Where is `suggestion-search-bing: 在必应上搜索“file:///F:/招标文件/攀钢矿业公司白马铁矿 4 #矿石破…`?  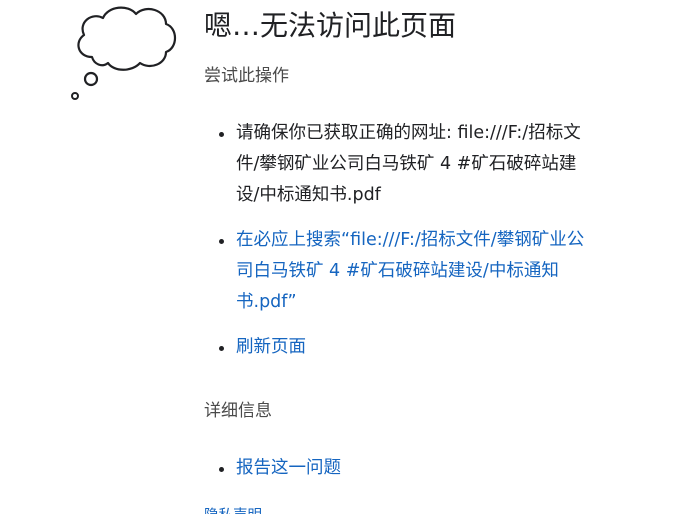 suggestion-search-bing: 在必应上搜索“file:///F:/招标文件/攀钢矿业公司白马铁矿 4 #矿石破… is located at coordinates (400, 271).